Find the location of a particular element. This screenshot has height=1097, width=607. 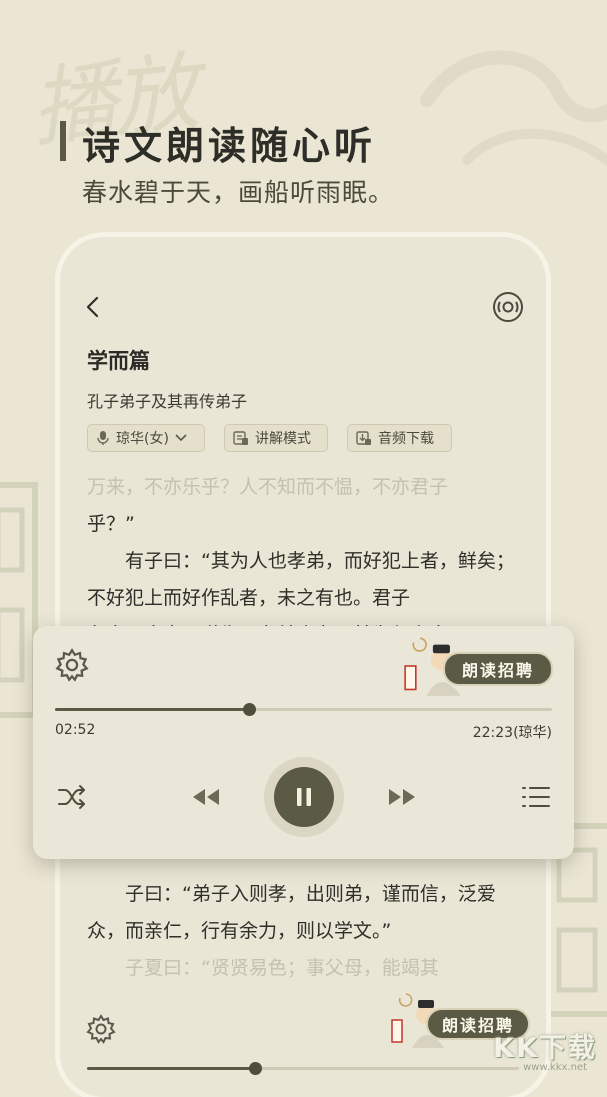

recruit-banner: 朗读招聘 is located at coordinates (478, 666).